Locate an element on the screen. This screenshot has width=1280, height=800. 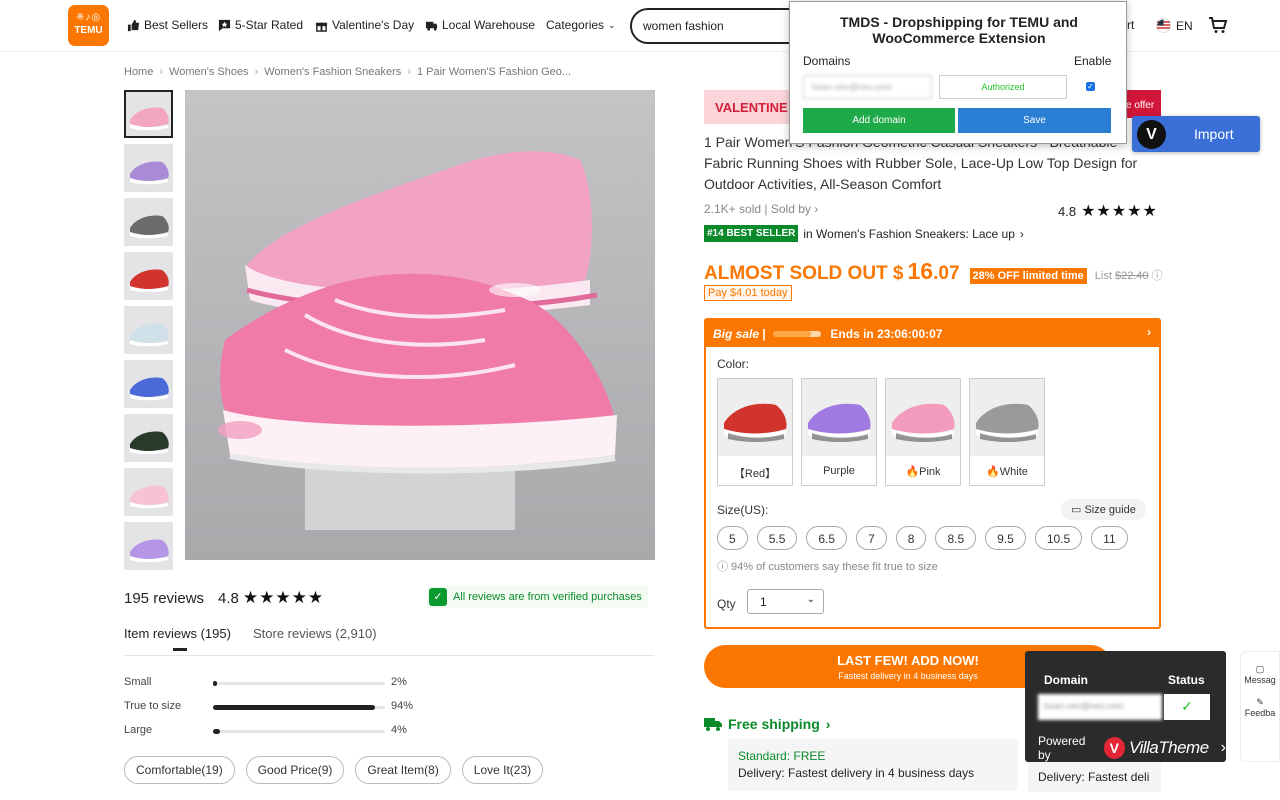
message-icon: ▢ is located at coordinates (1260, 669).